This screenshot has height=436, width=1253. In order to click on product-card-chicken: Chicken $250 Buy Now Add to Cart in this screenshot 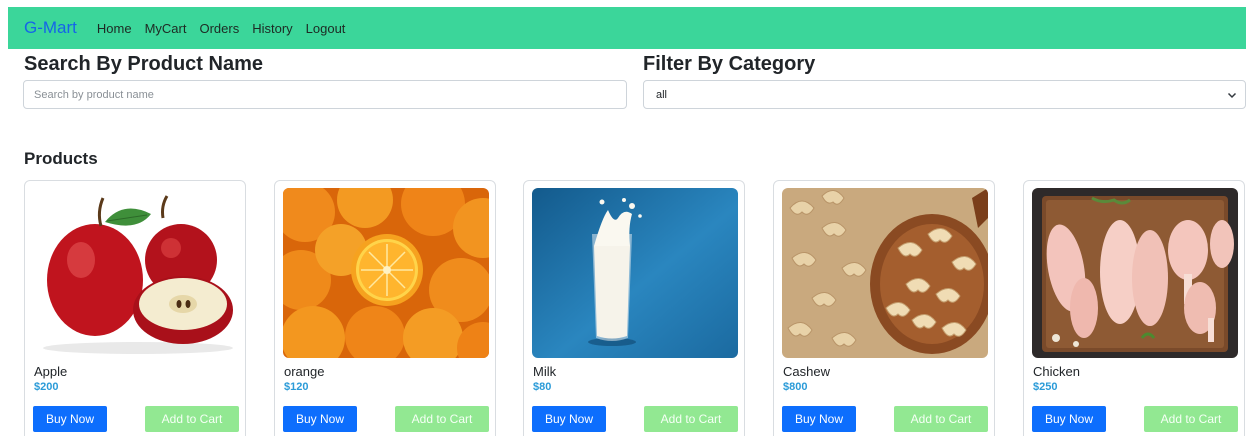, I will do `click(1134, 308)`.